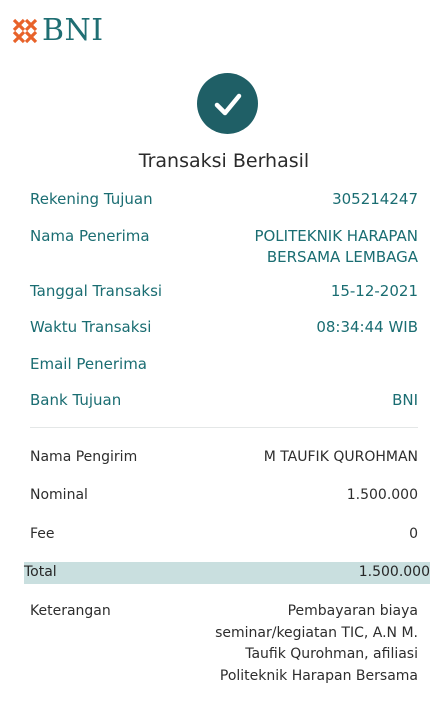 This screenshot has height=720, width=448. I want to click on email-penerima-label: Email Penerima, so click(88, 364).